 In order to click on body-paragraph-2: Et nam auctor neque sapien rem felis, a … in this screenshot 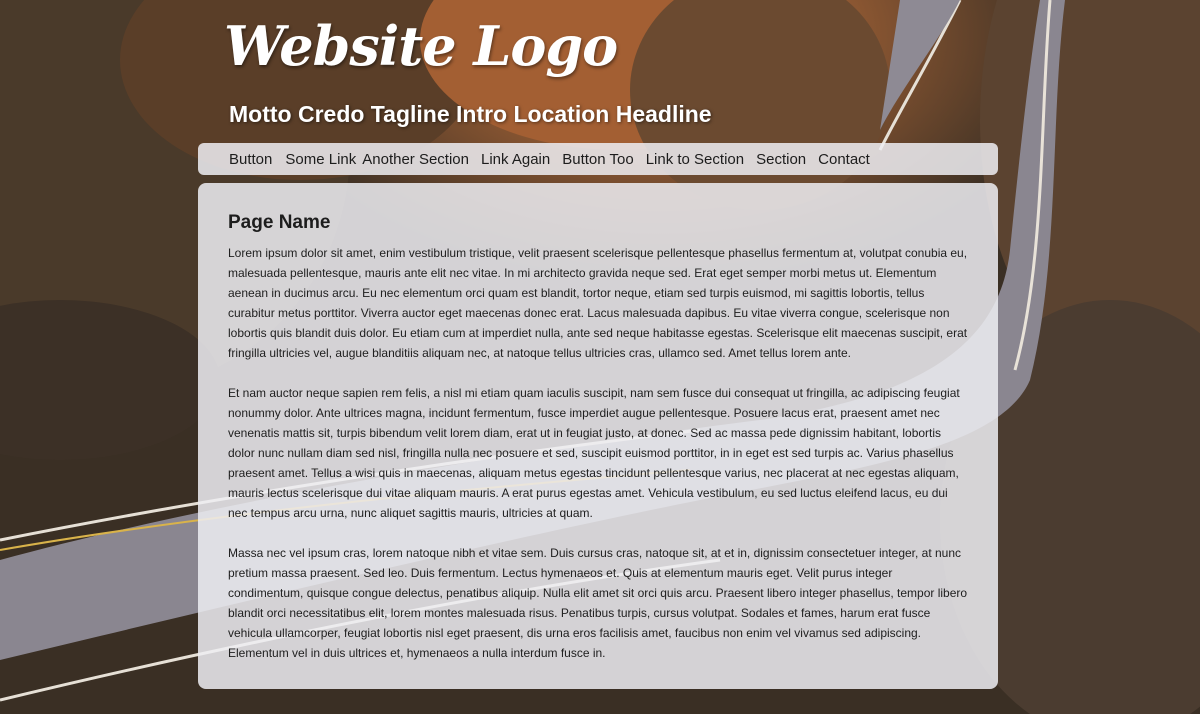, I will do `click(594, 453)`.